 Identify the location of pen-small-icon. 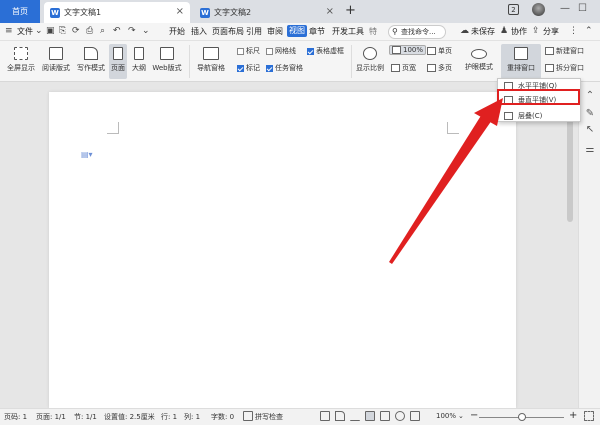
(355, 416).